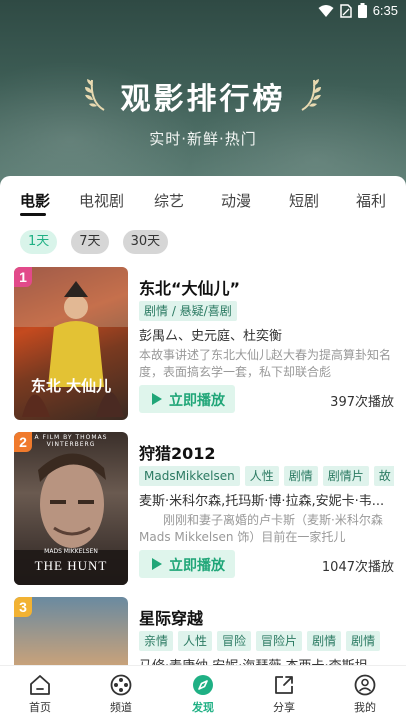 This screenshot has height=725, width=406. I want to click on range-chip-30days: 30天, so click(145, 242).